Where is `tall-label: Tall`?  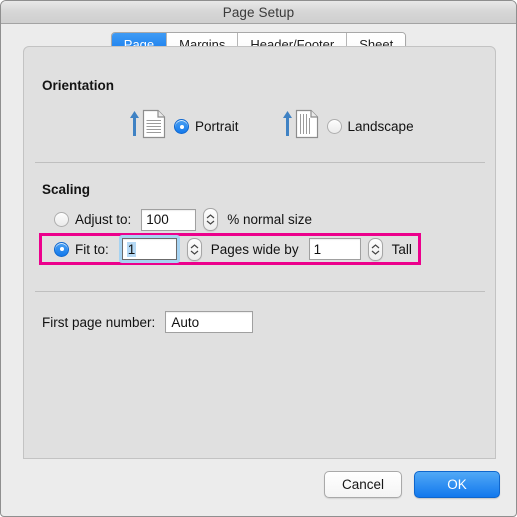
tall-label: Tall is located at coordinates (401, 249).